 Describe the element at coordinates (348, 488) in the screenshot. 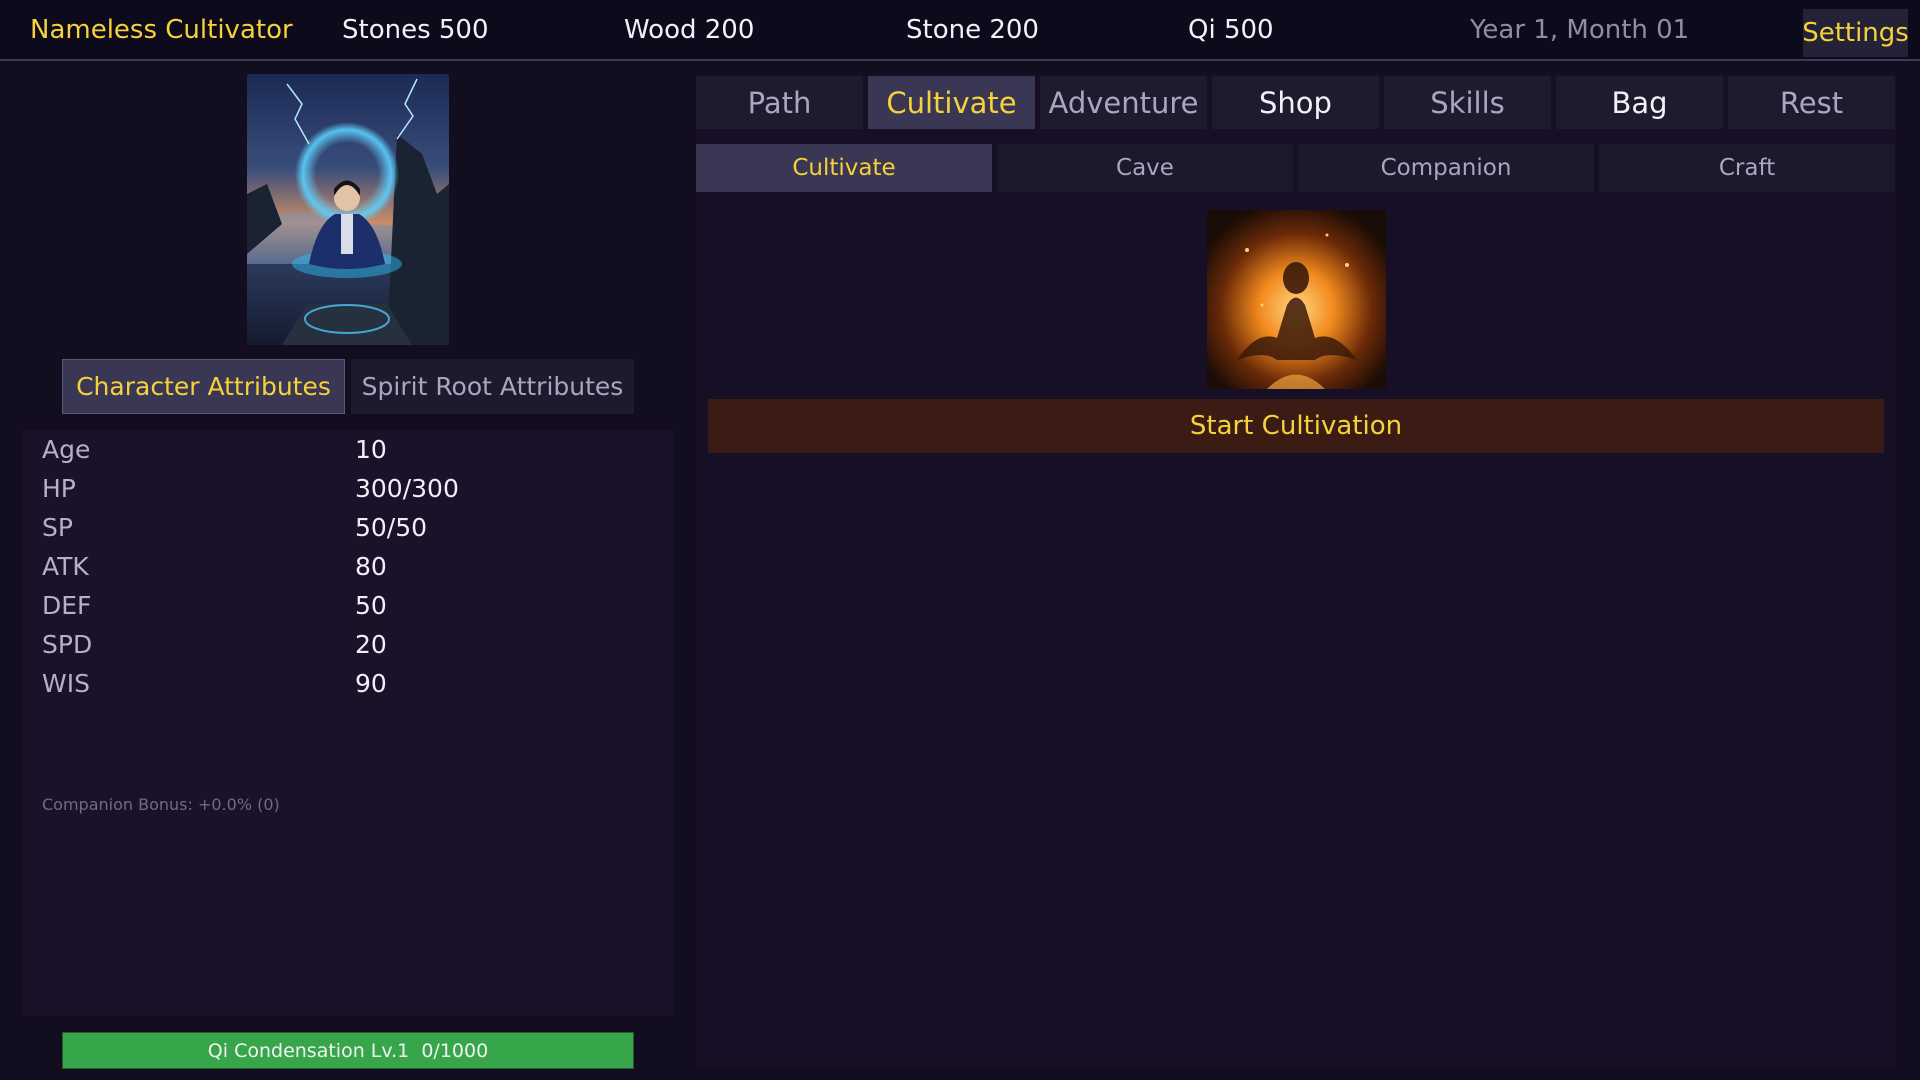

I see `stat-row-hp: HP 300/300` at that location.